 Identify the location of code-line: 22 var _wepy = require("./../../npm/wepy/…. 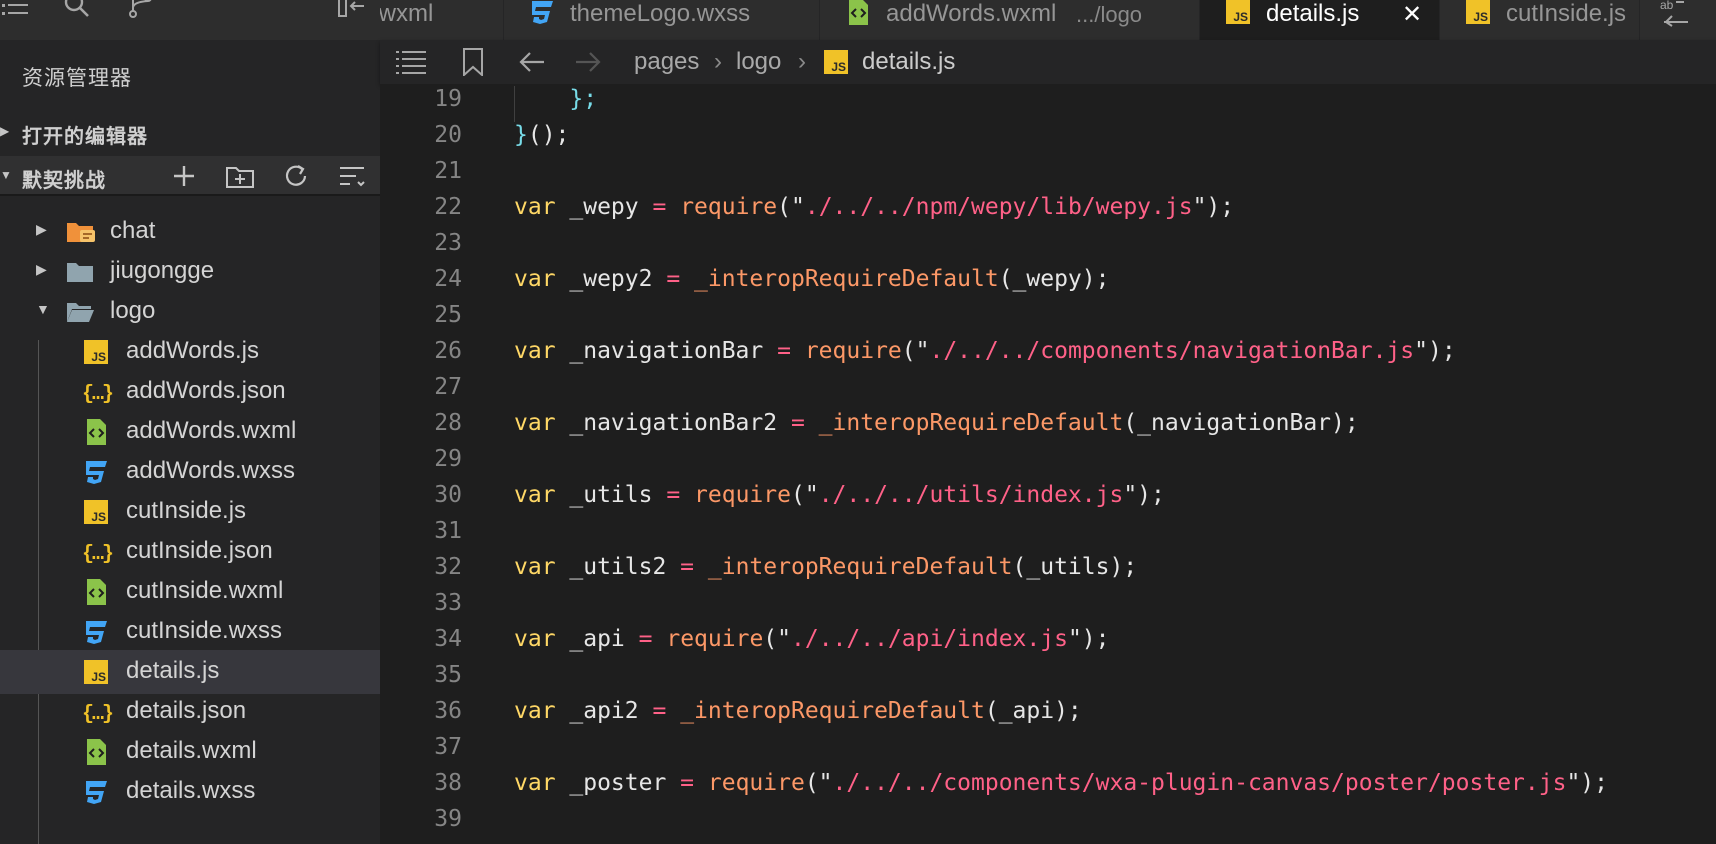
(1048, 212).